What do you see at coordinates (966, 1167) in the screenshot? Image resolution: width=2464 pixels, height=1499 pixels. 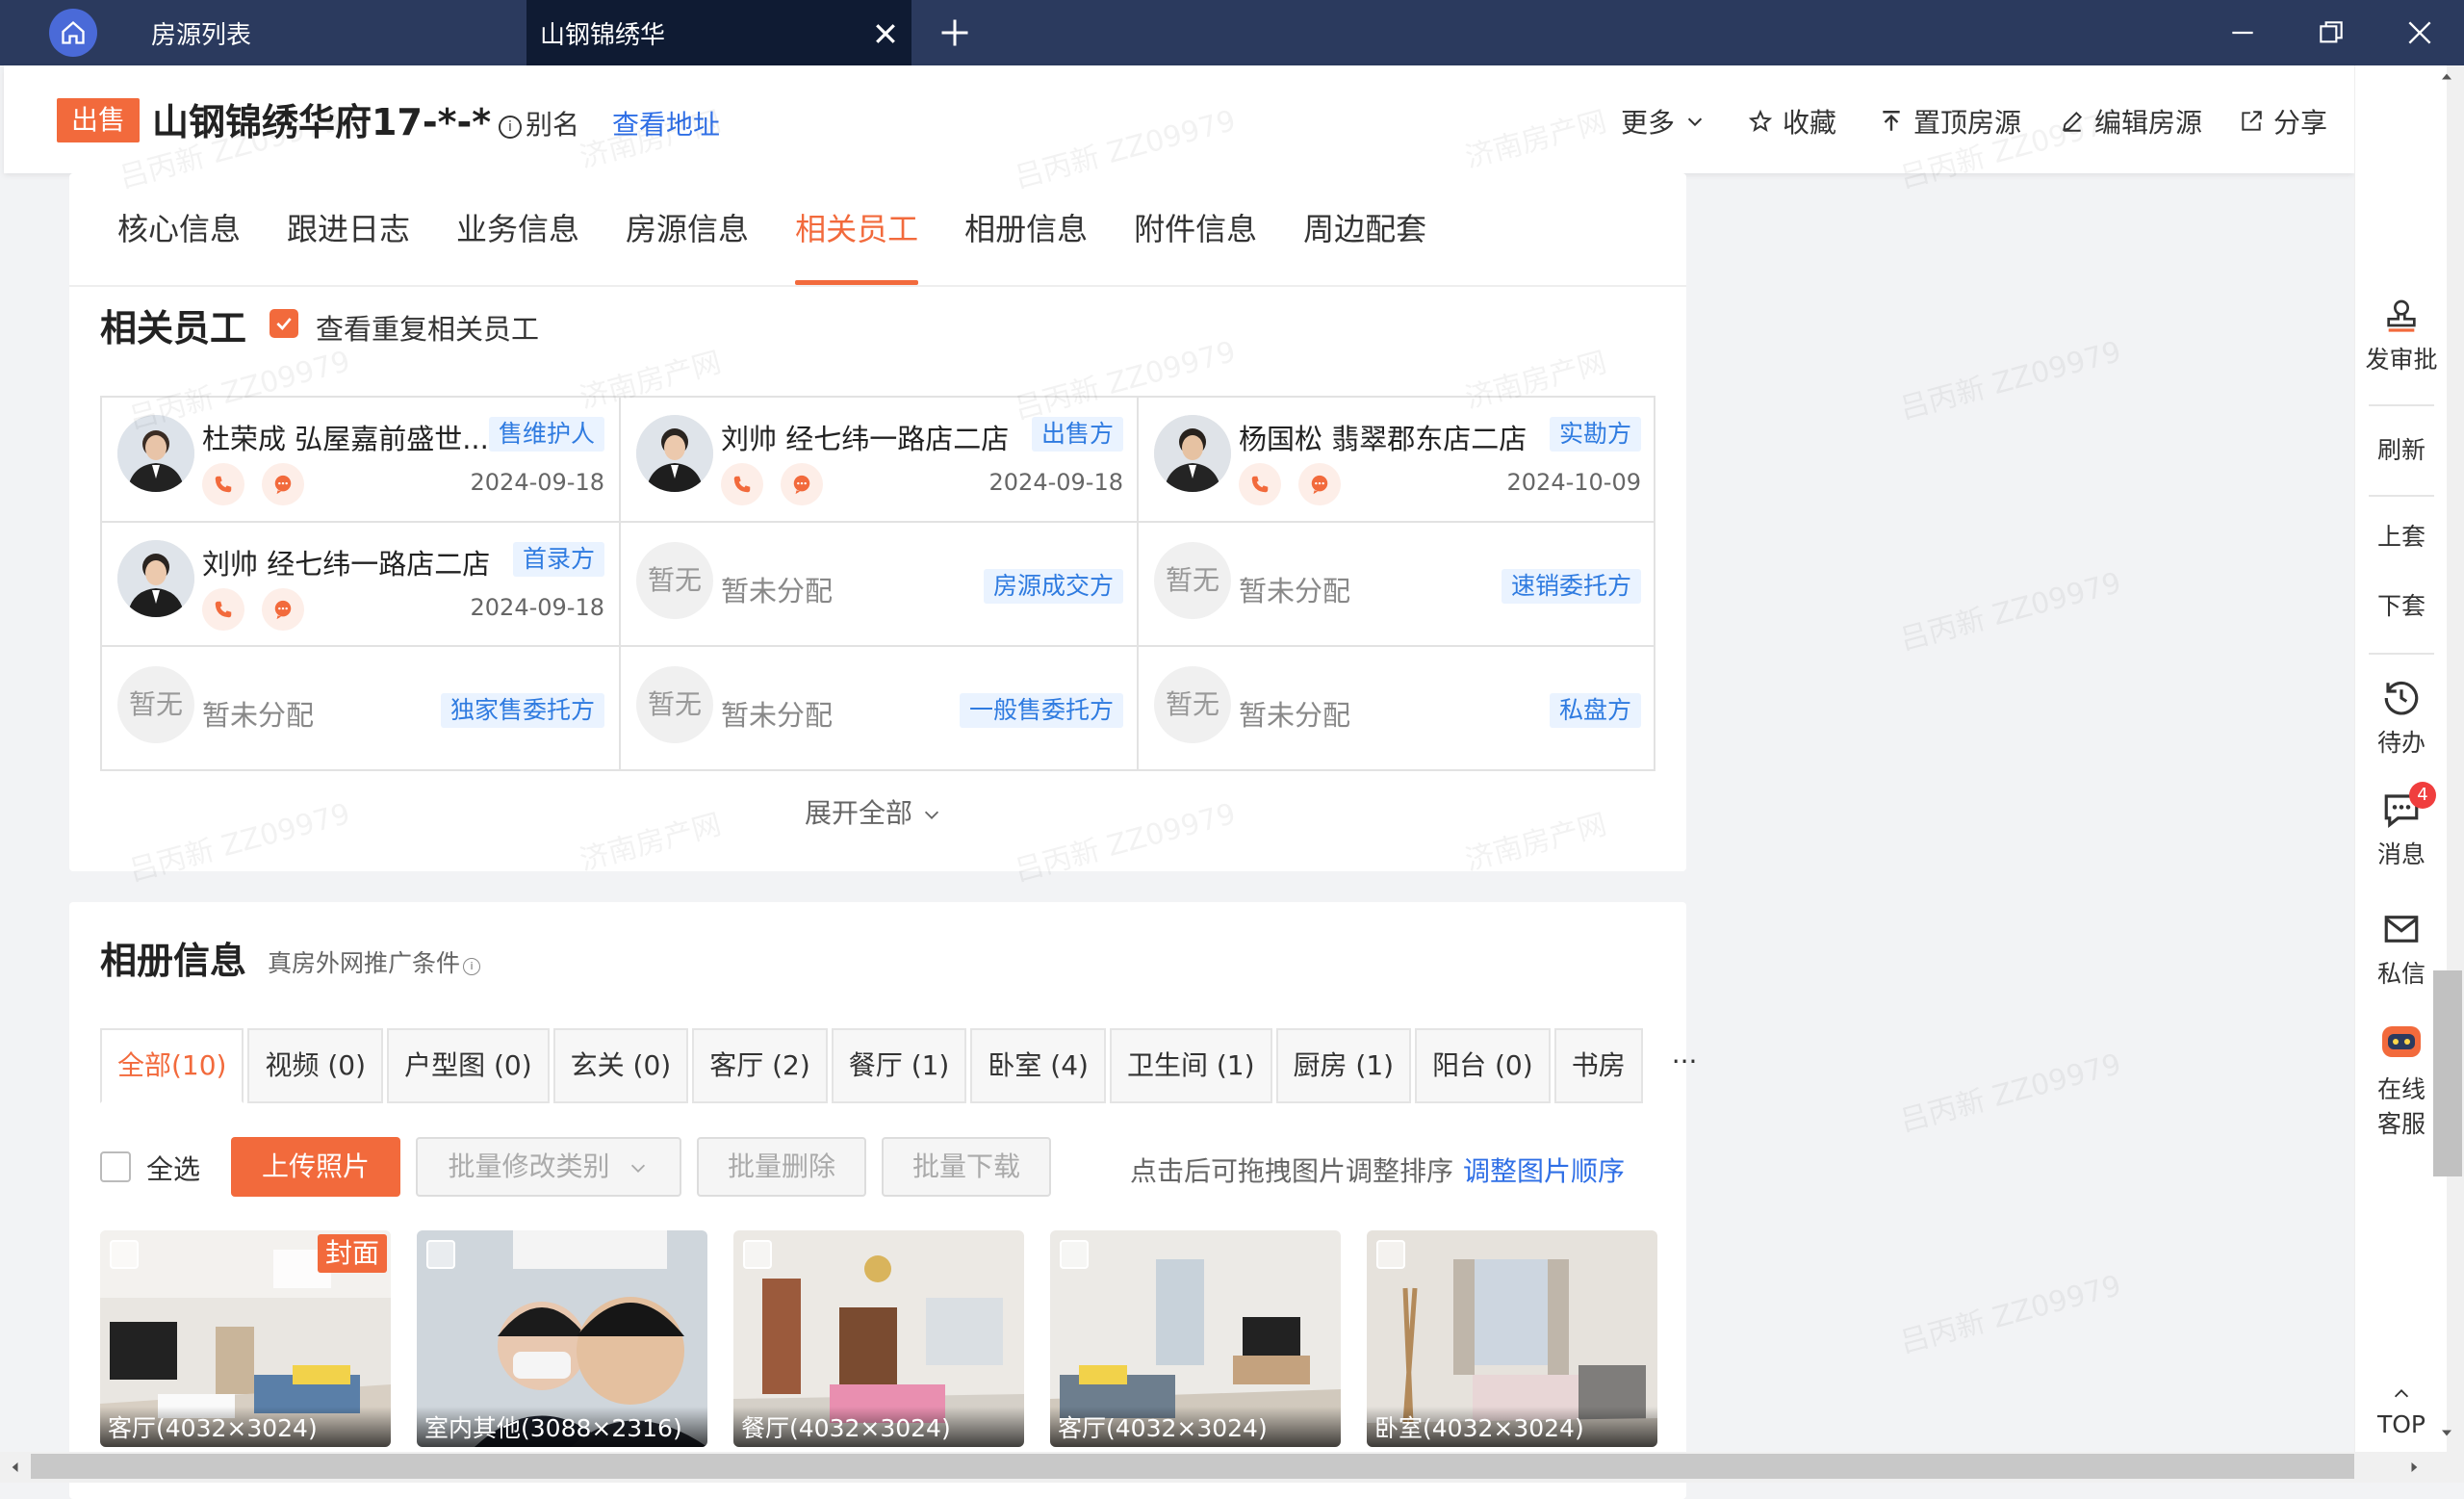 I see `batch-download-button: 批量下载` at bounding box center [966, 1167].